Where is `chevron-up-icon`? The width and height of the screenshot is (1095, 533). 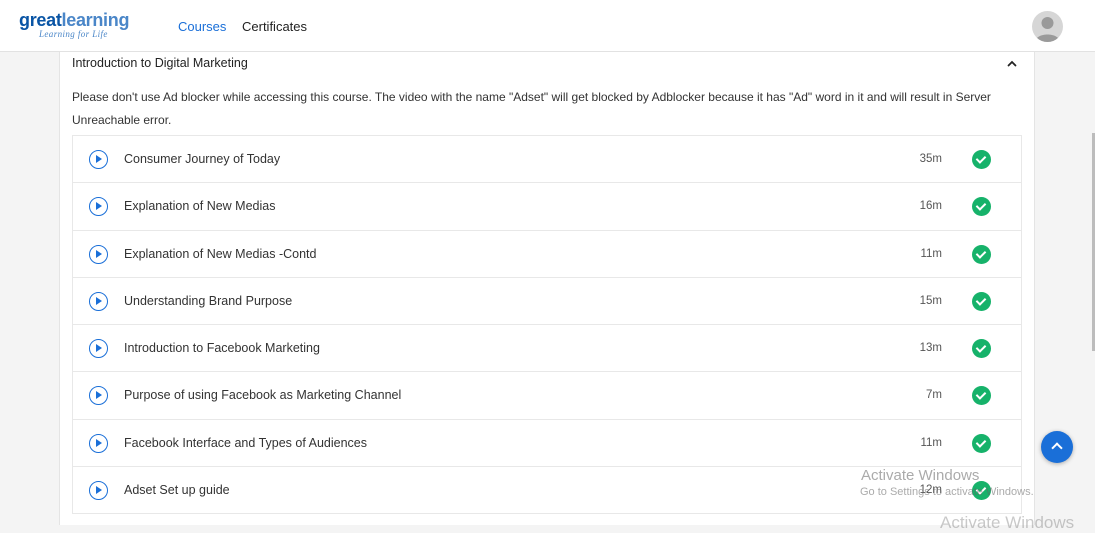
chevron-up-icon is located at coordinates (1012, 63).